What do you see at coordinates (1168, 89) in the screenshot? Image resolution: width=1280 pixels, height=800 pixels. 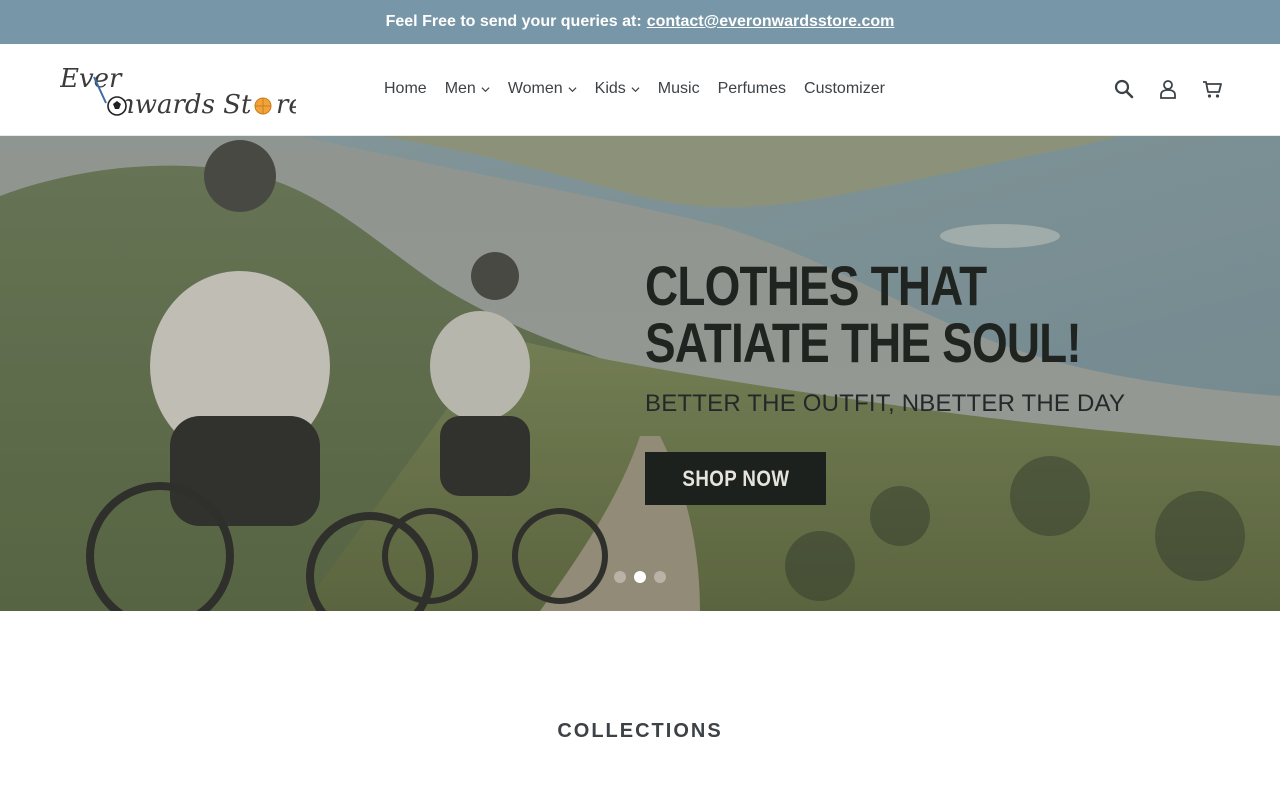 I see `user-icon` at bounding box center [1168, 89].